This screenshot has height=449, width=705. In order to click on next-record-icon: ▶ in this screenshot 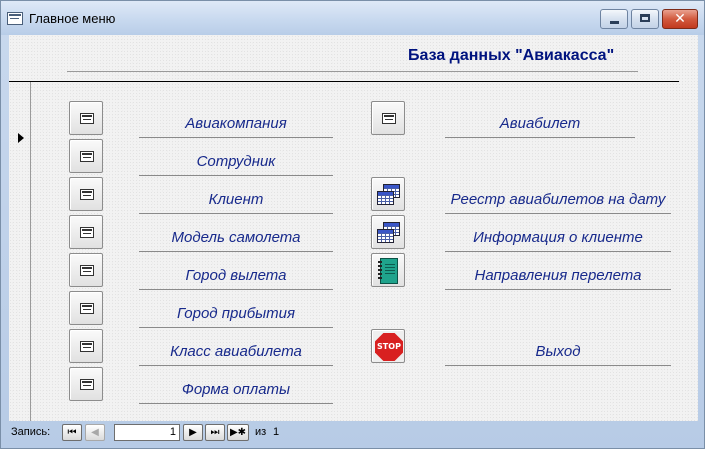, I will do `click(193, 432)`.